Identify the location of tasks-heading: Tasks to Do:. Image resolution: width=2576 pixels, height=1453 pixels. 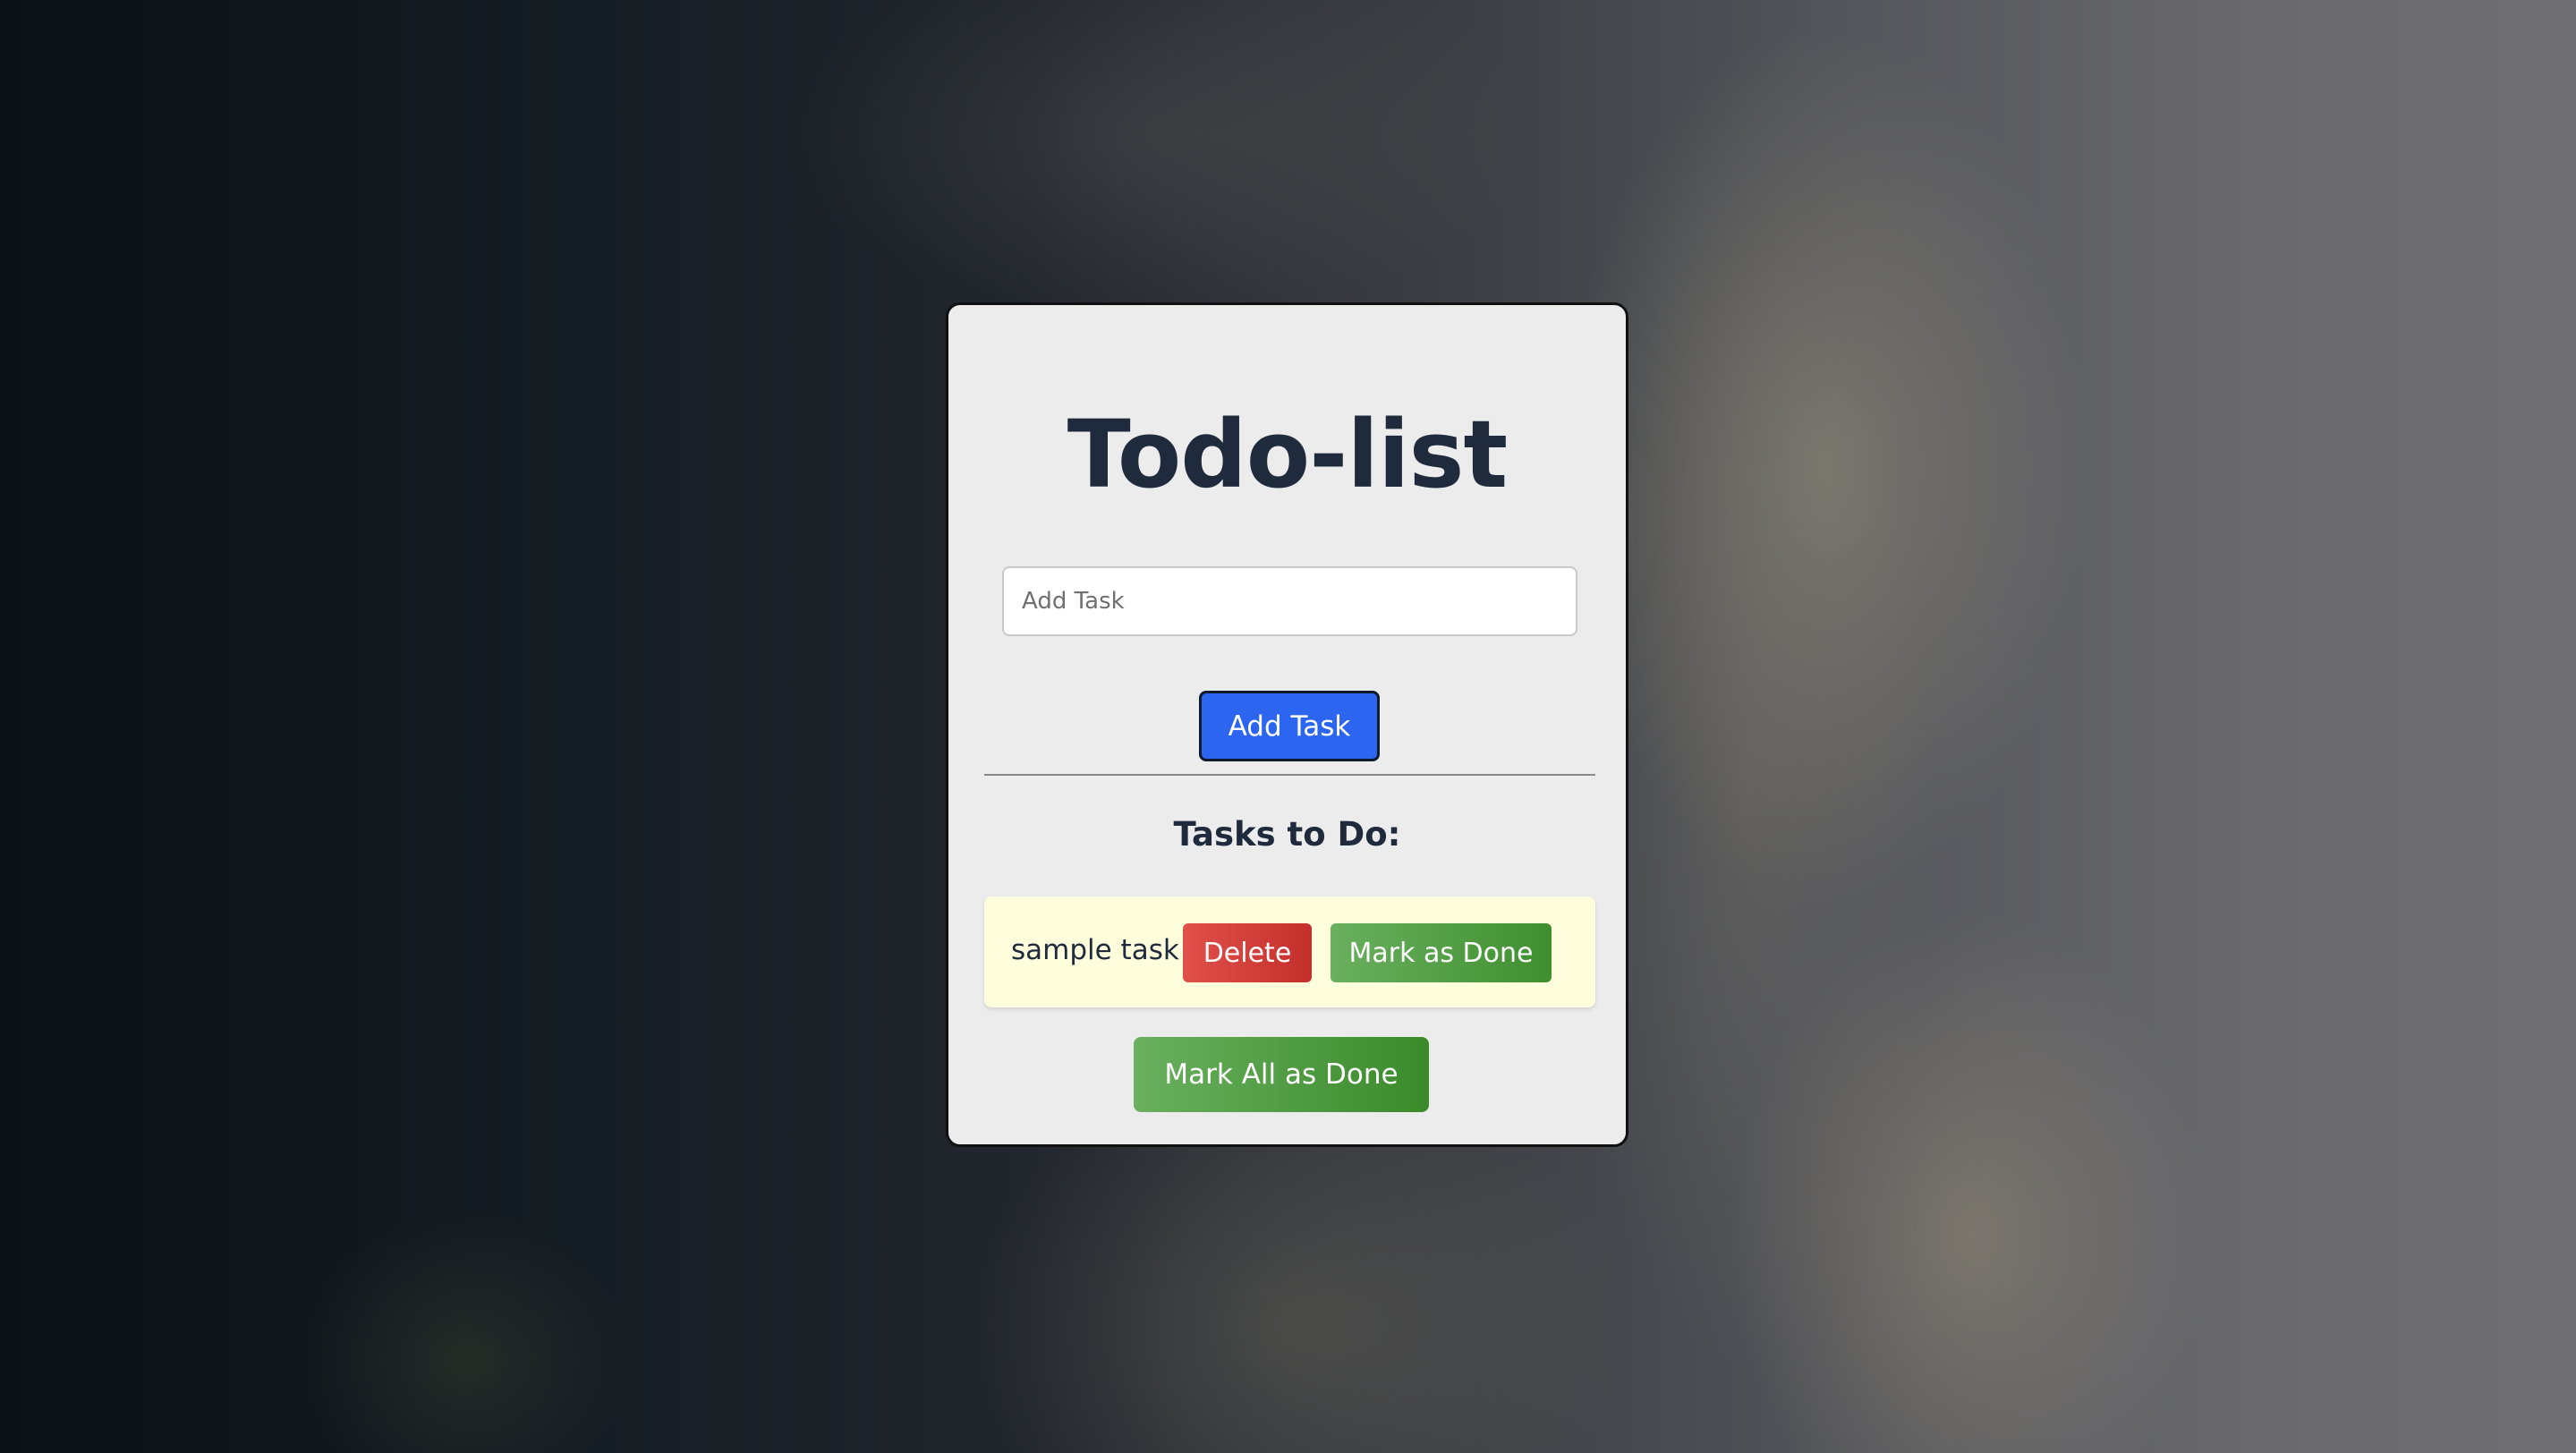
(1287, 834).